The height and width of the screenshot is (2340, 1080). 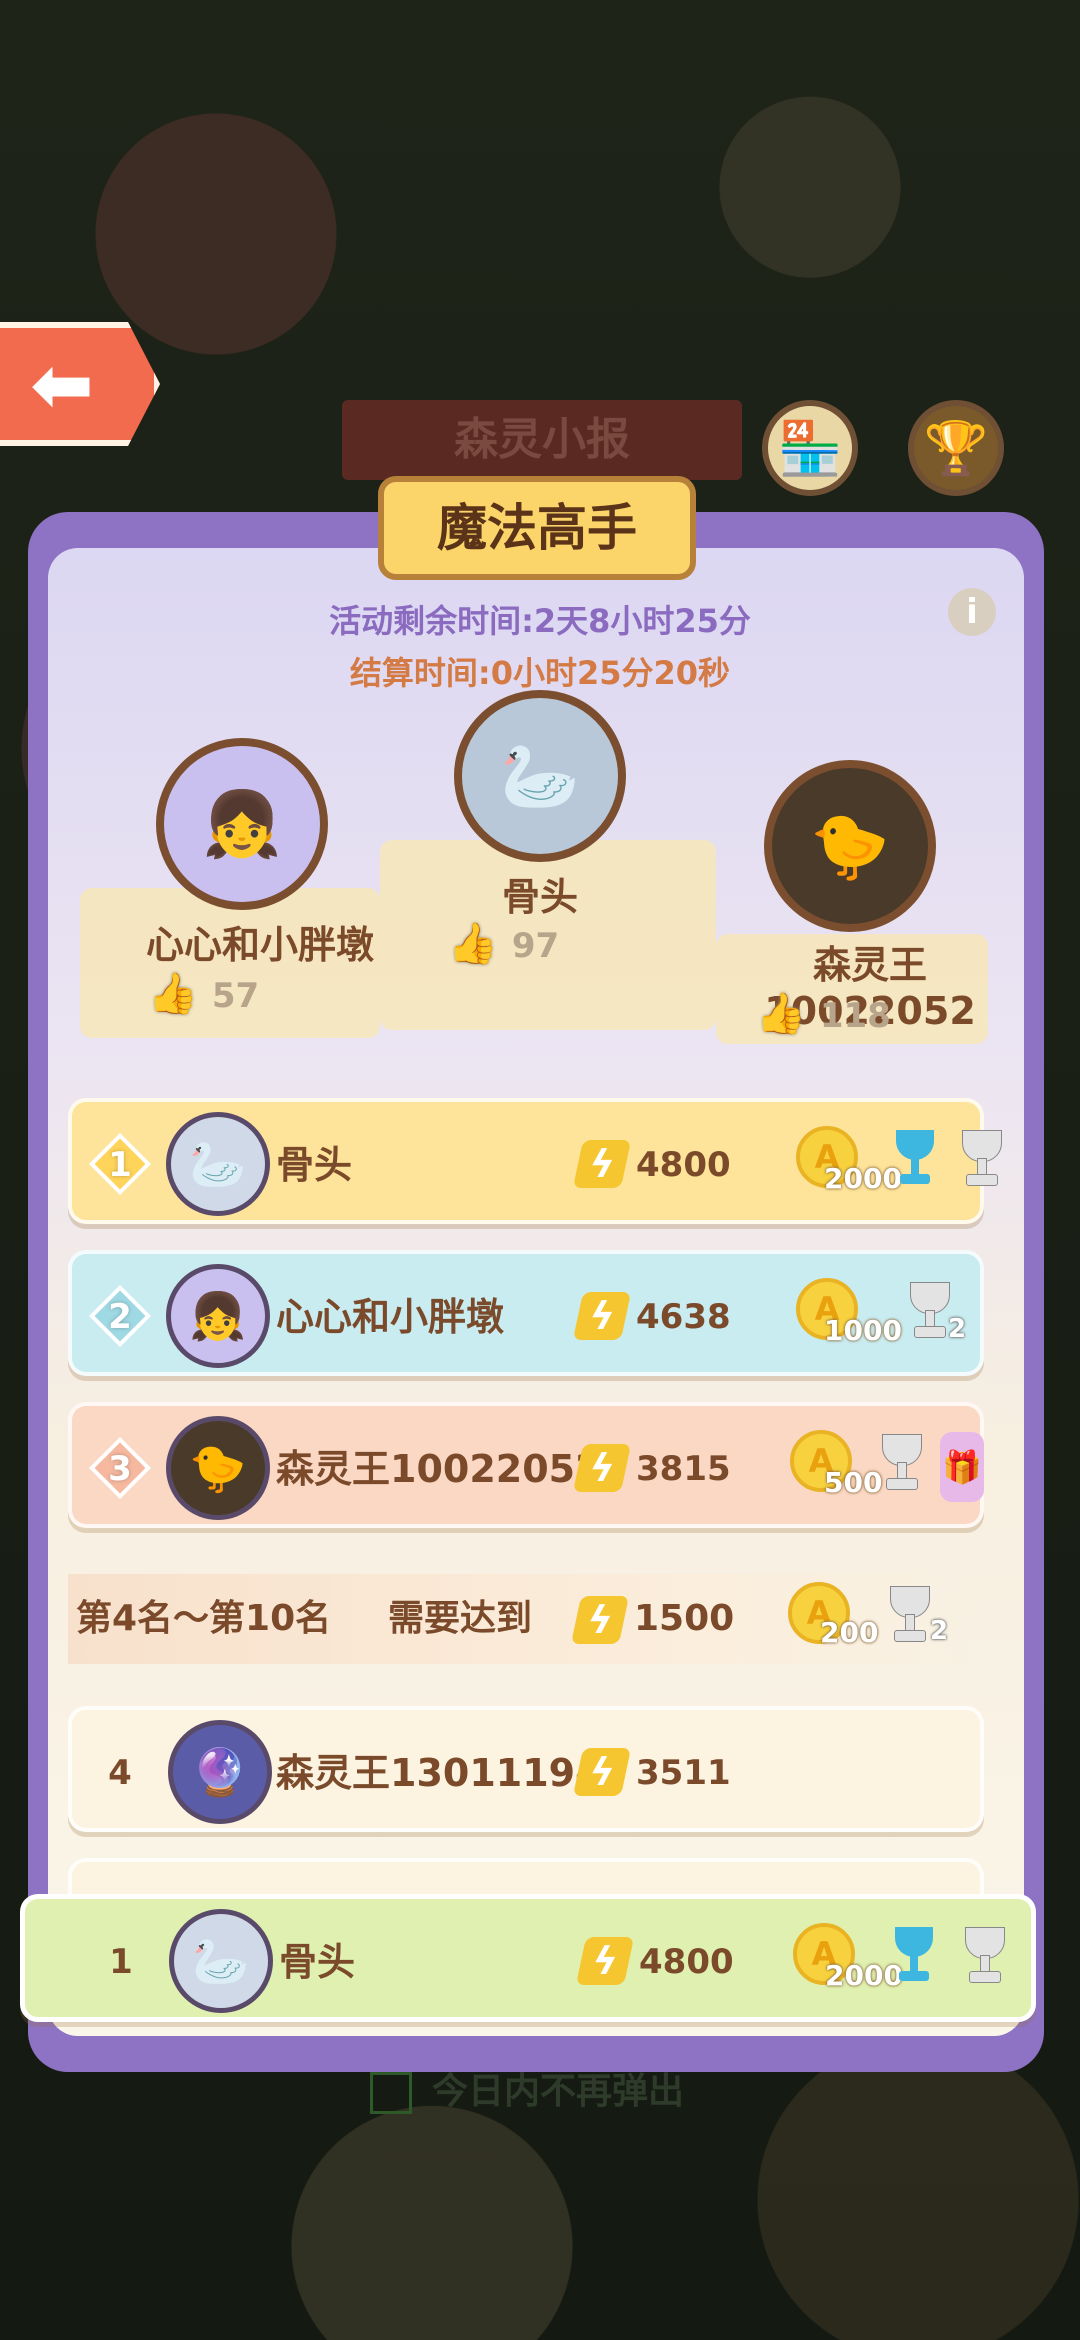 What do you see at coordinates (439, 1469) in the screenshot?
I see `player-name: 森灵王10022052` at bounding box center [439, 1469].